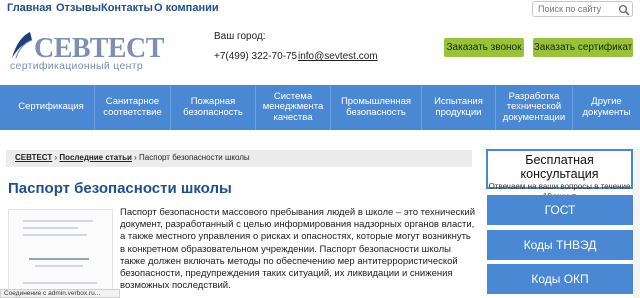 The image size is (640, 298). I want to click on nav-item-quality-management: Система менеджмента качества, so click(293, 107).